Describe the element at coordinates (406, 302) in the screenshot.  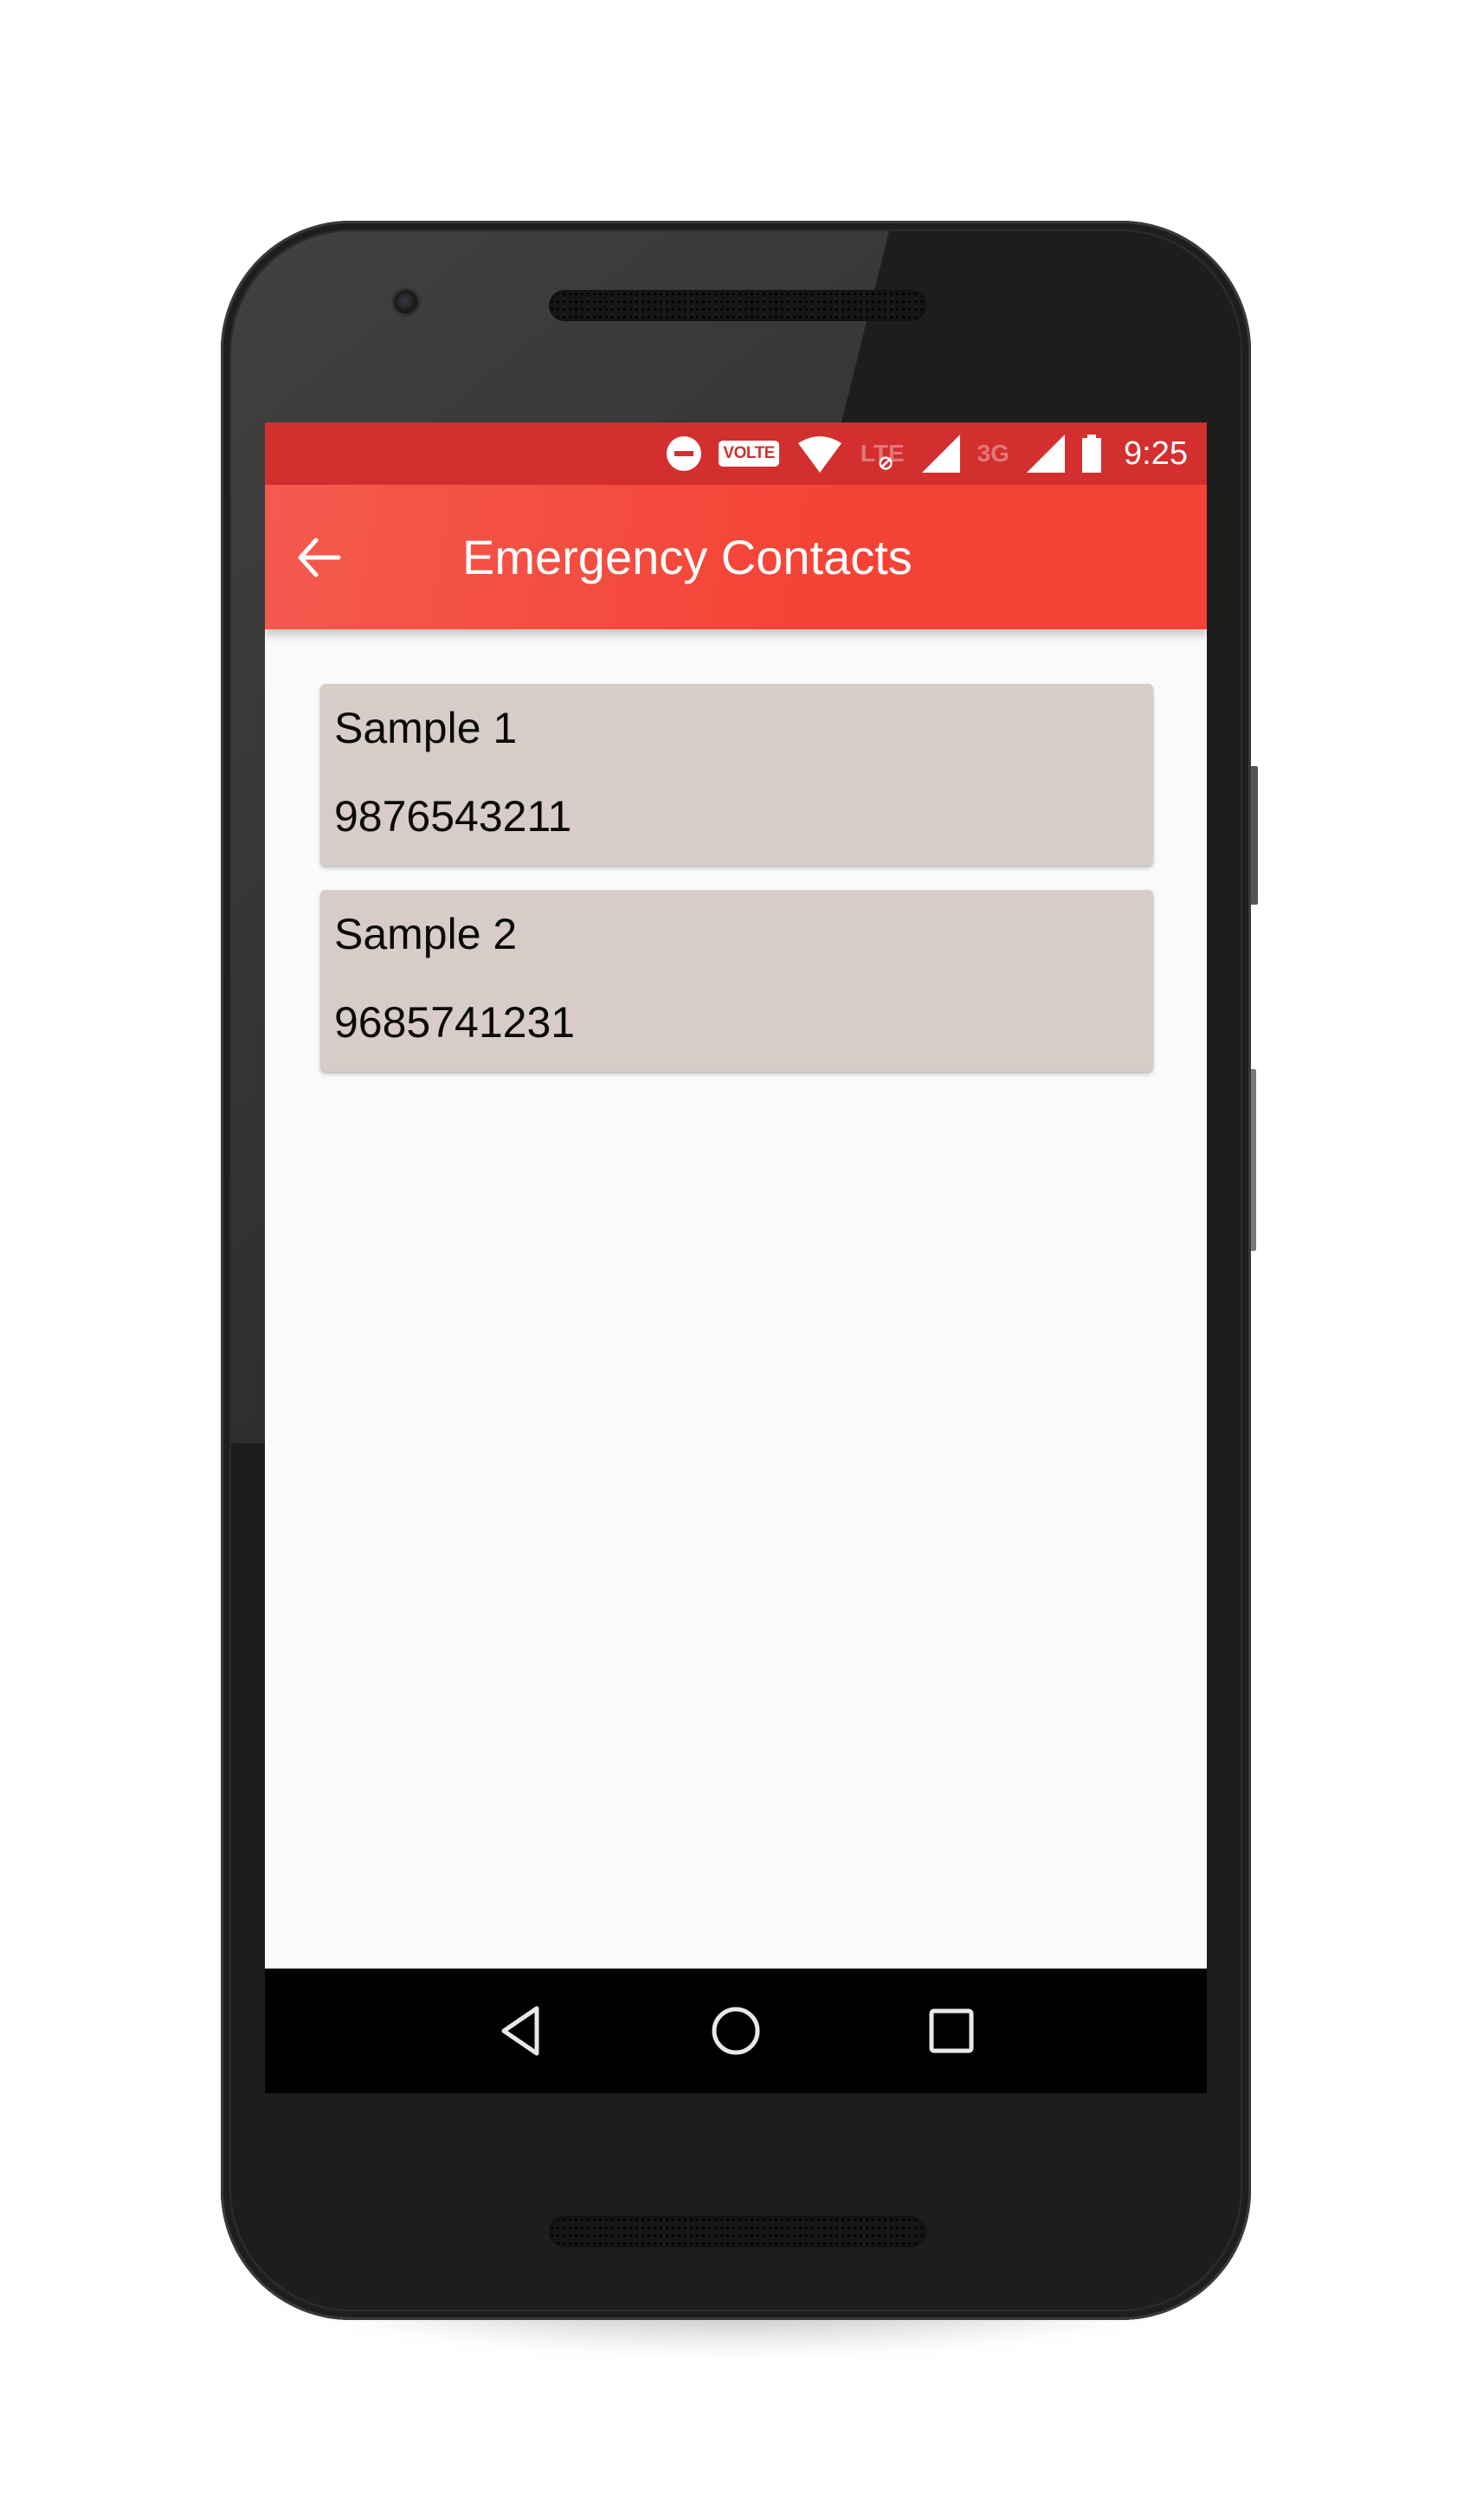
I see `front-camera` at that location.